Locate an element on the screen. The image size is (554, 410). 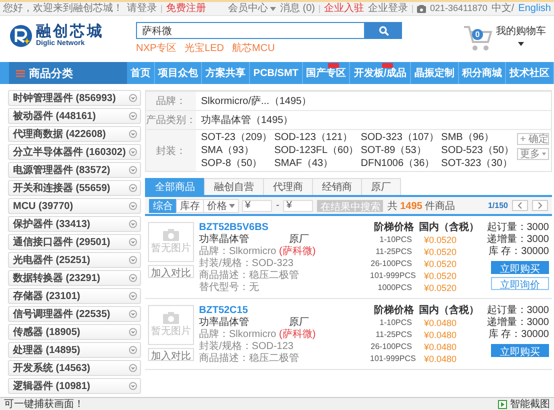
filter-option: SOT-23（209） is located at coordinates (236, 137).